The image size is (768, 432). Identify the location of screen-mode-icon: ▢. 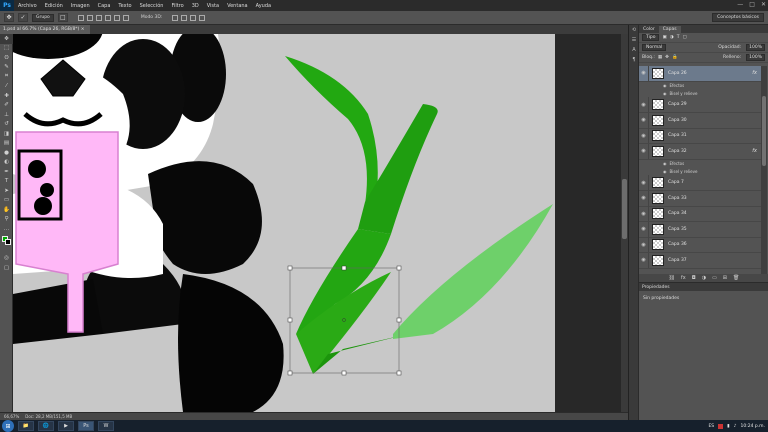
(6, 268).